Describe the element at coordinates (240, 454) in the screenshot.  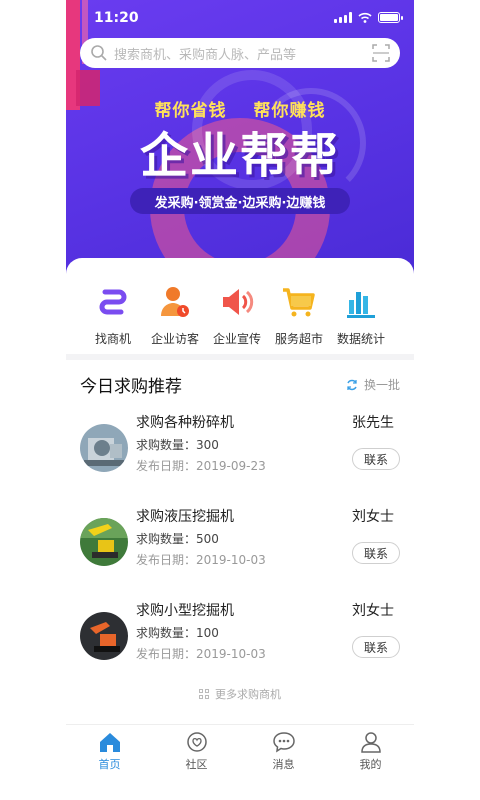
I see `purchase-item: 求购各种粉碎机 求购数量：300 发布日期：2019-09-23 张先生 联系` at that location.